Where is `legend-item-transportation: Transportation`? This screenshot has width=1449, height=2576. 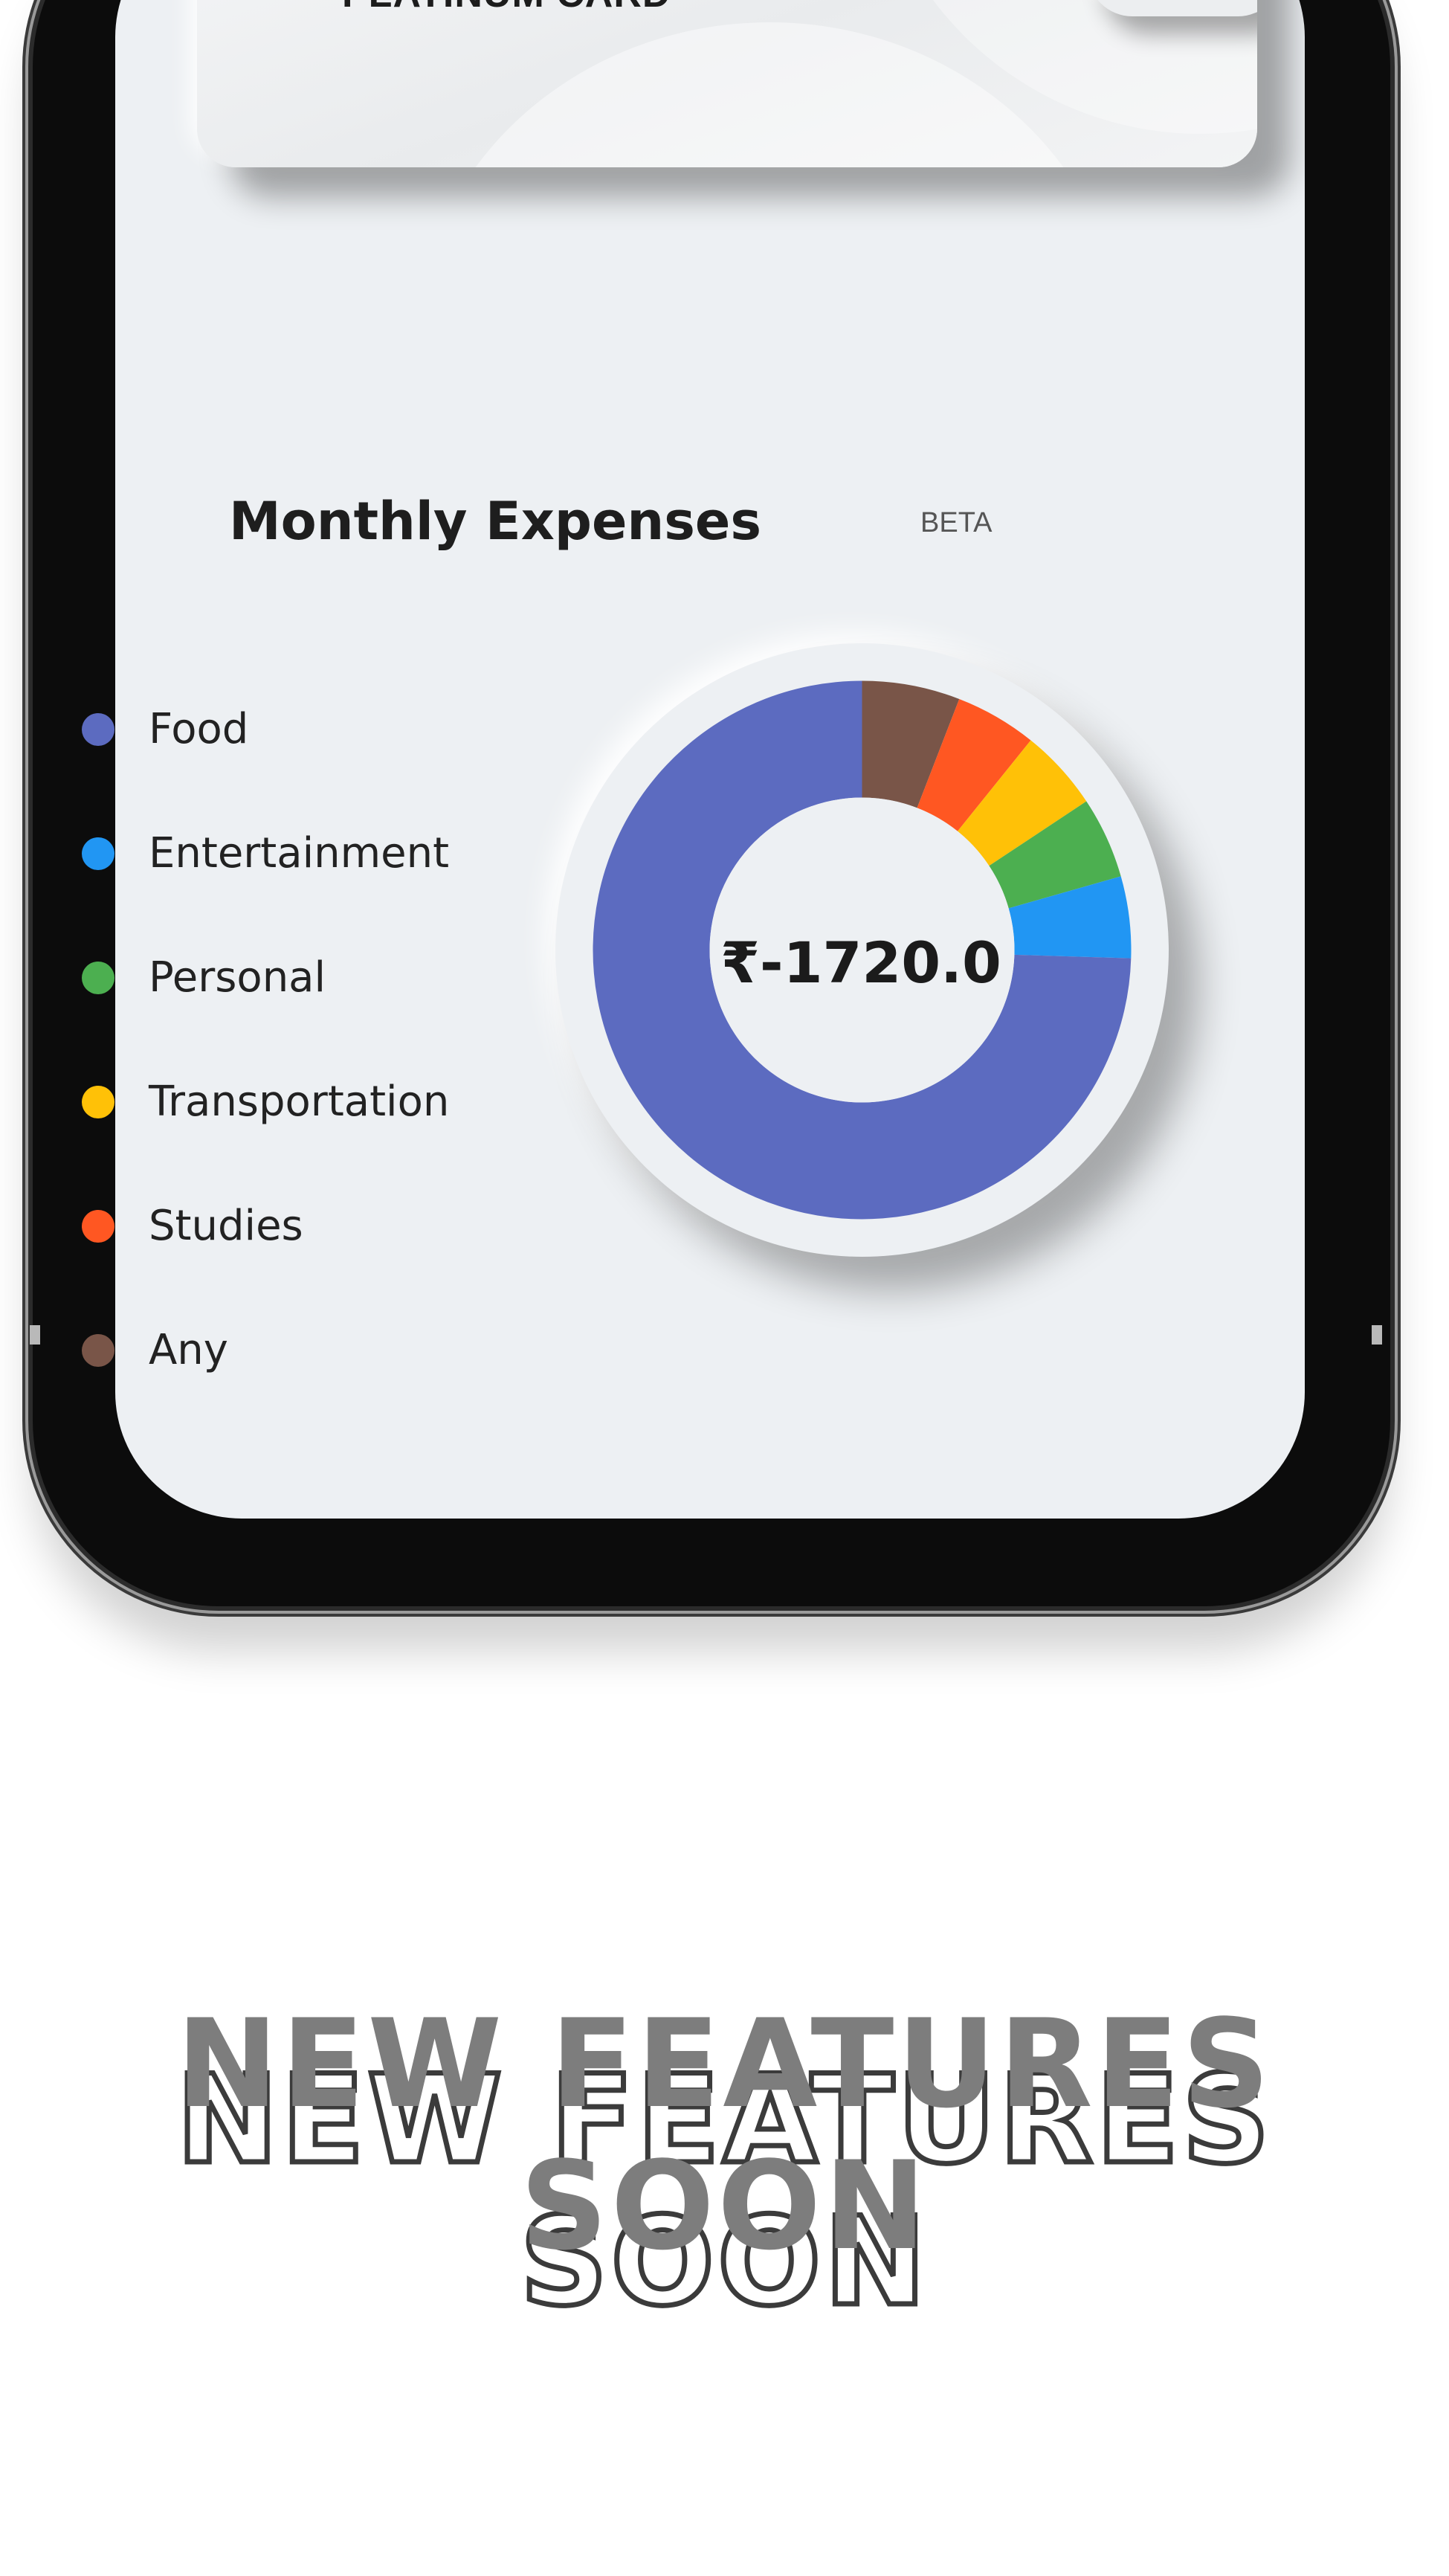 legend-item-transportation: Transportation is located at coordinates (305, 1101).